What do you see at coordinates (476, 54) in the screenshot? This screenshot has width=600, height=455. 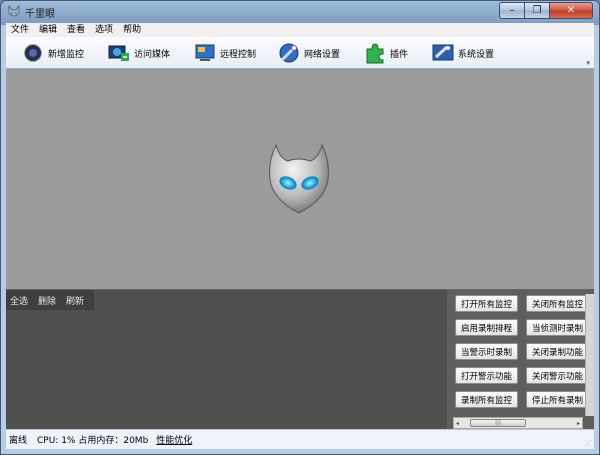 I see `system-settings-label: 系统设置` at bounding box center [476, 54].